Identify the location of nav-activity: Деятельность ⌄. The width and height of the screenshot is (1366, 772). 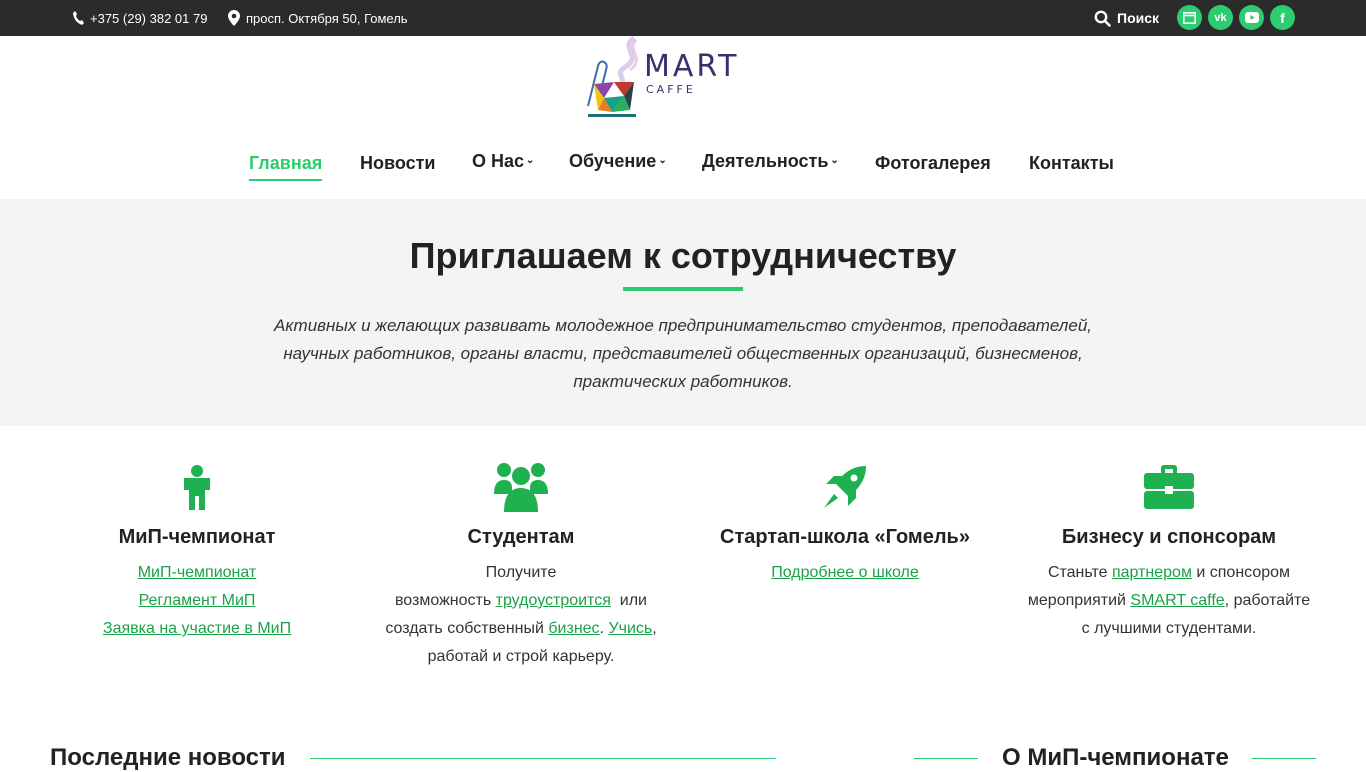
(770, 161).